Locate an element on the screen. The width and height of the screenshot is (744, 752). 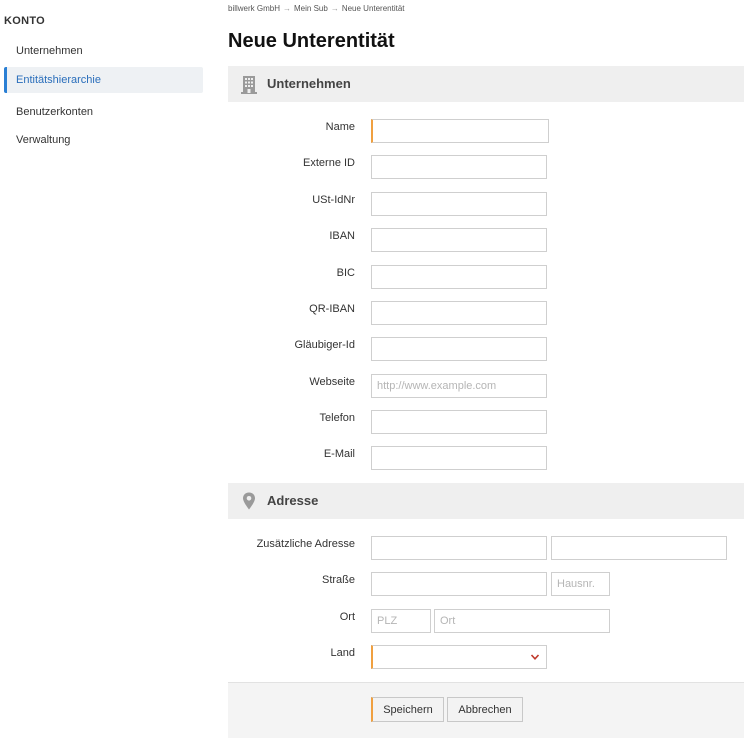
qr-iban-field is located at coordinates (459, 313).